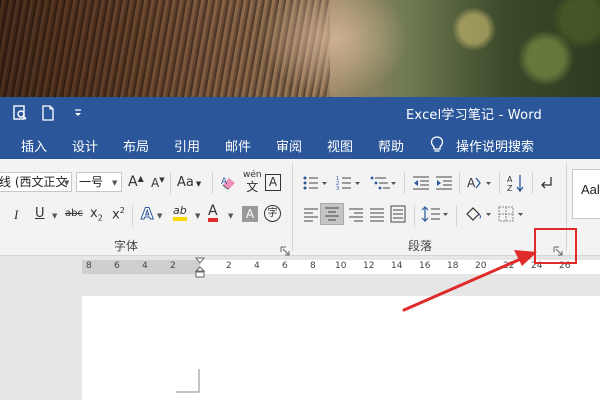 The height and width of the screenshot is (400, 600). I want to click on svg-text: 3, so click(337, 188).